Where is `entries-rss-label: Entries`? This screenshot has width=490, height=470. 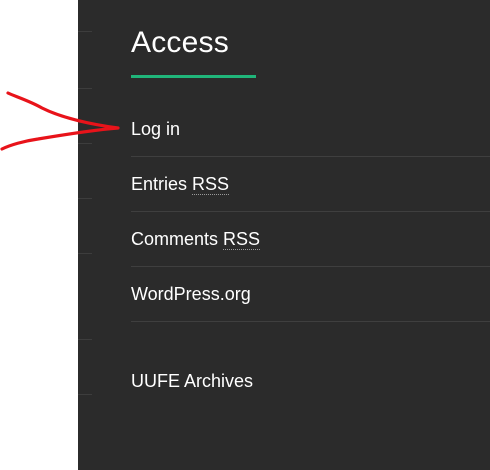
entries-rss-label: Entries is located at coordinates (159, 184).